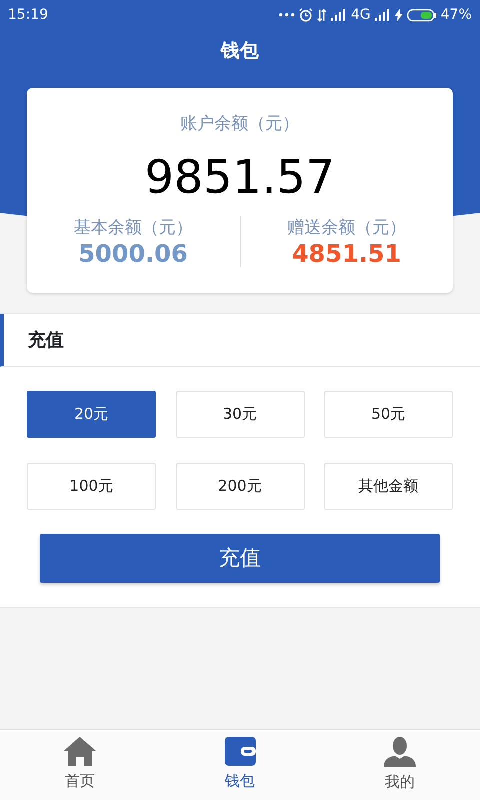  I want to click on amount-option: 20元, so click(91, 414).